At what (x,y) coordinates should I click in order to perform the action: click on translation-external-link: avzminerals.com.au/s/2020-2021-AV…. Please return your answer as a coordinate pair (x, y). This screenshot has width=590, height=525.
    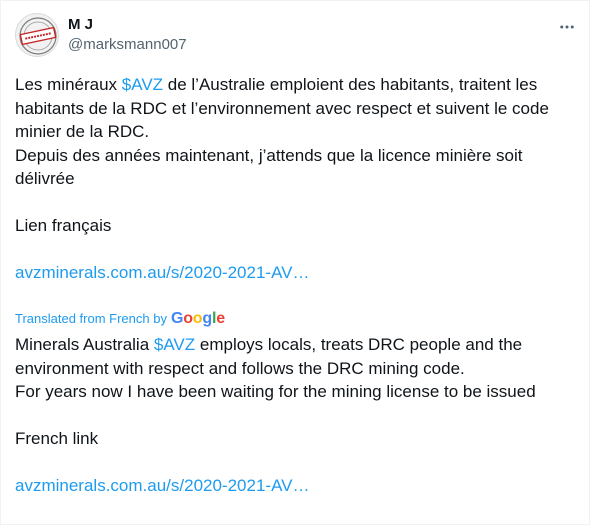
    Looking at the image, I should click on (296, 486).